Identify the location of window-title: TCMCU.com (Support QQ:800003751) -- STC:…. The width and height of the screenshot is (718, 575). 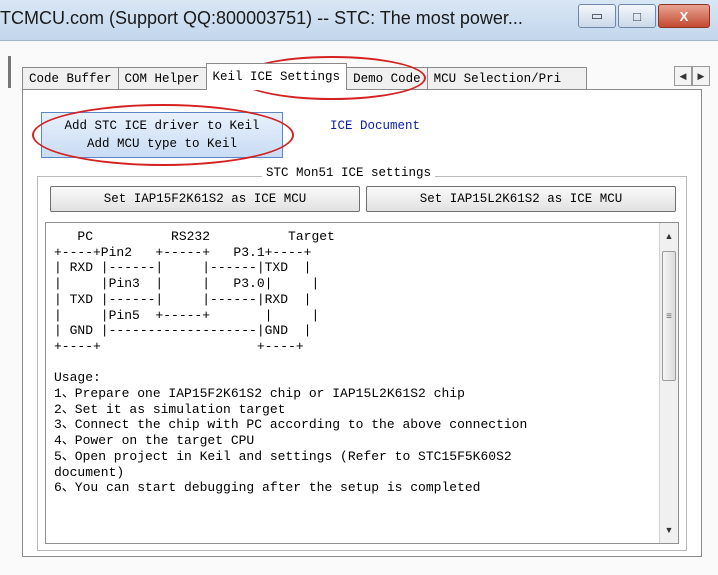
(261, 18).